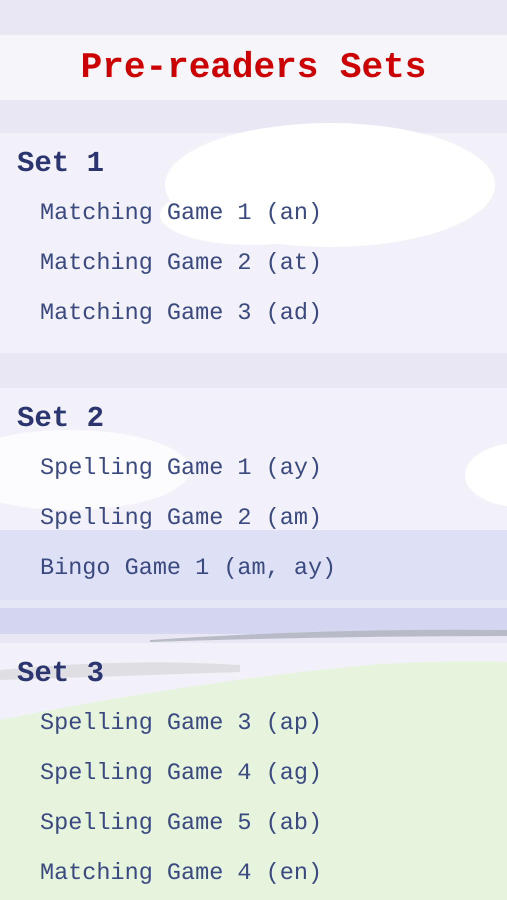 This screenshot has width=507, height=900. What do you see at coordinates (60, 420) in the screenshot?
I see `set-heading: Set 2` at bounding box center [60, 420].